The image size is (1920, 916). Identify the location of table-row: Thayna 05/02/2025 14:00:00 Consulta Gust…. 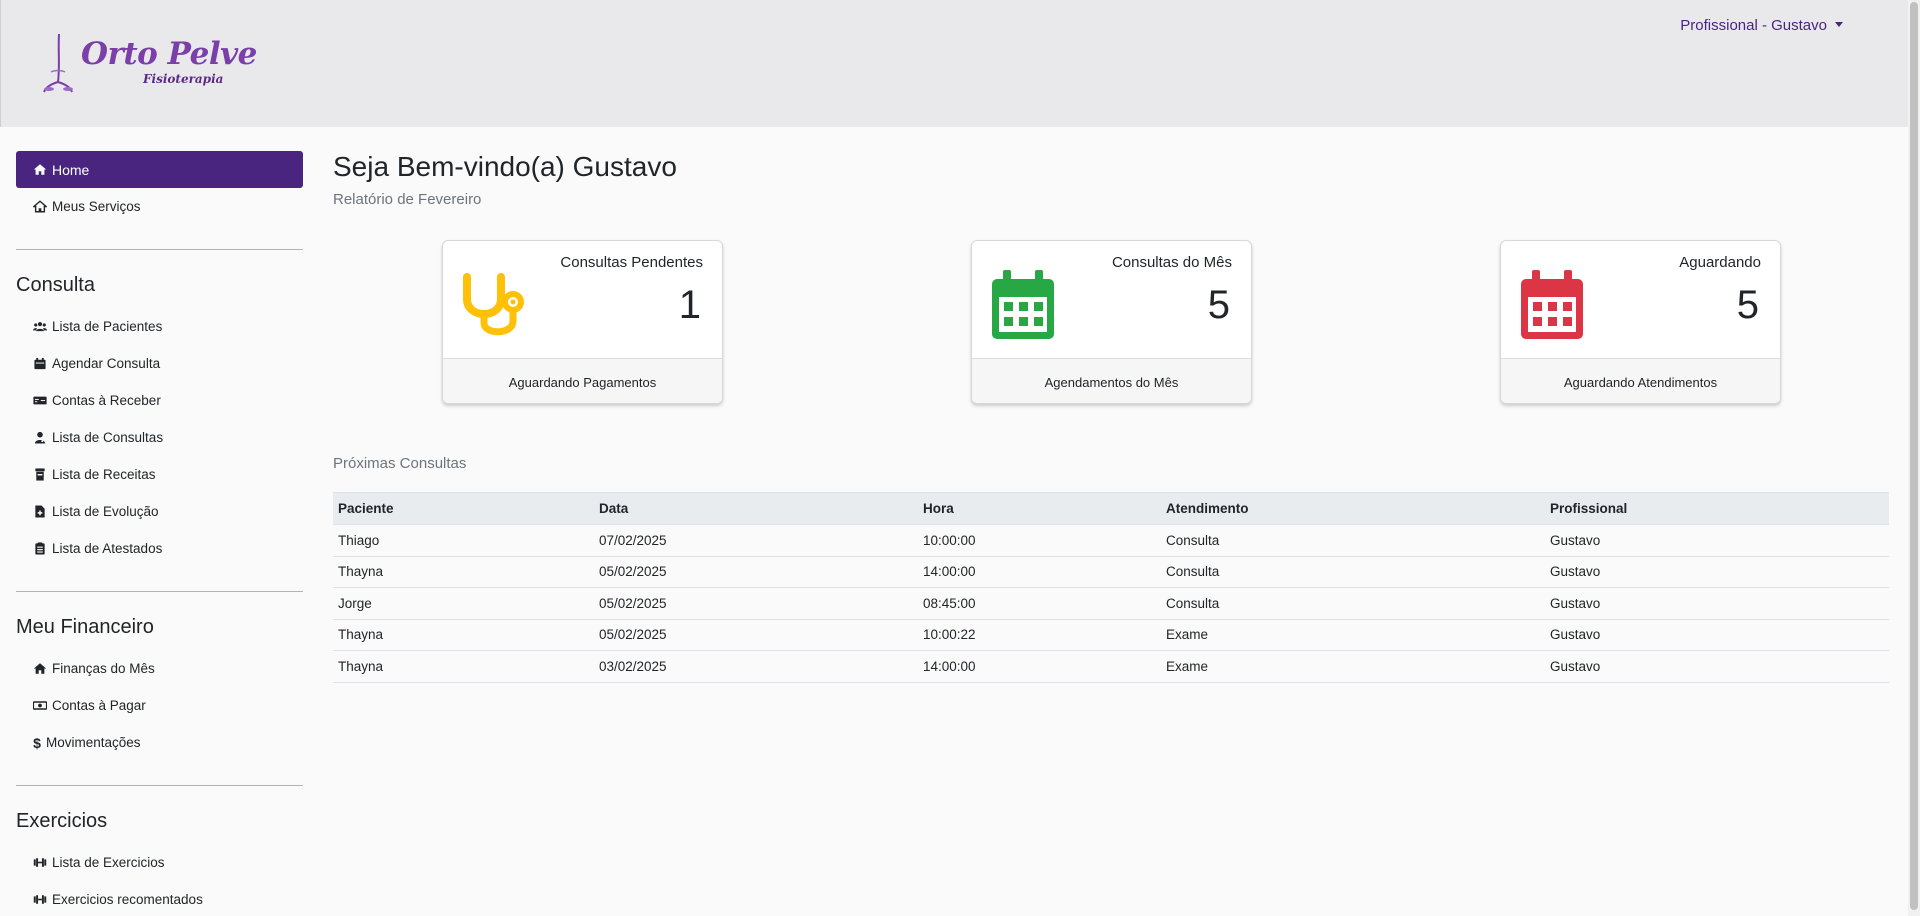
(1111, 572).